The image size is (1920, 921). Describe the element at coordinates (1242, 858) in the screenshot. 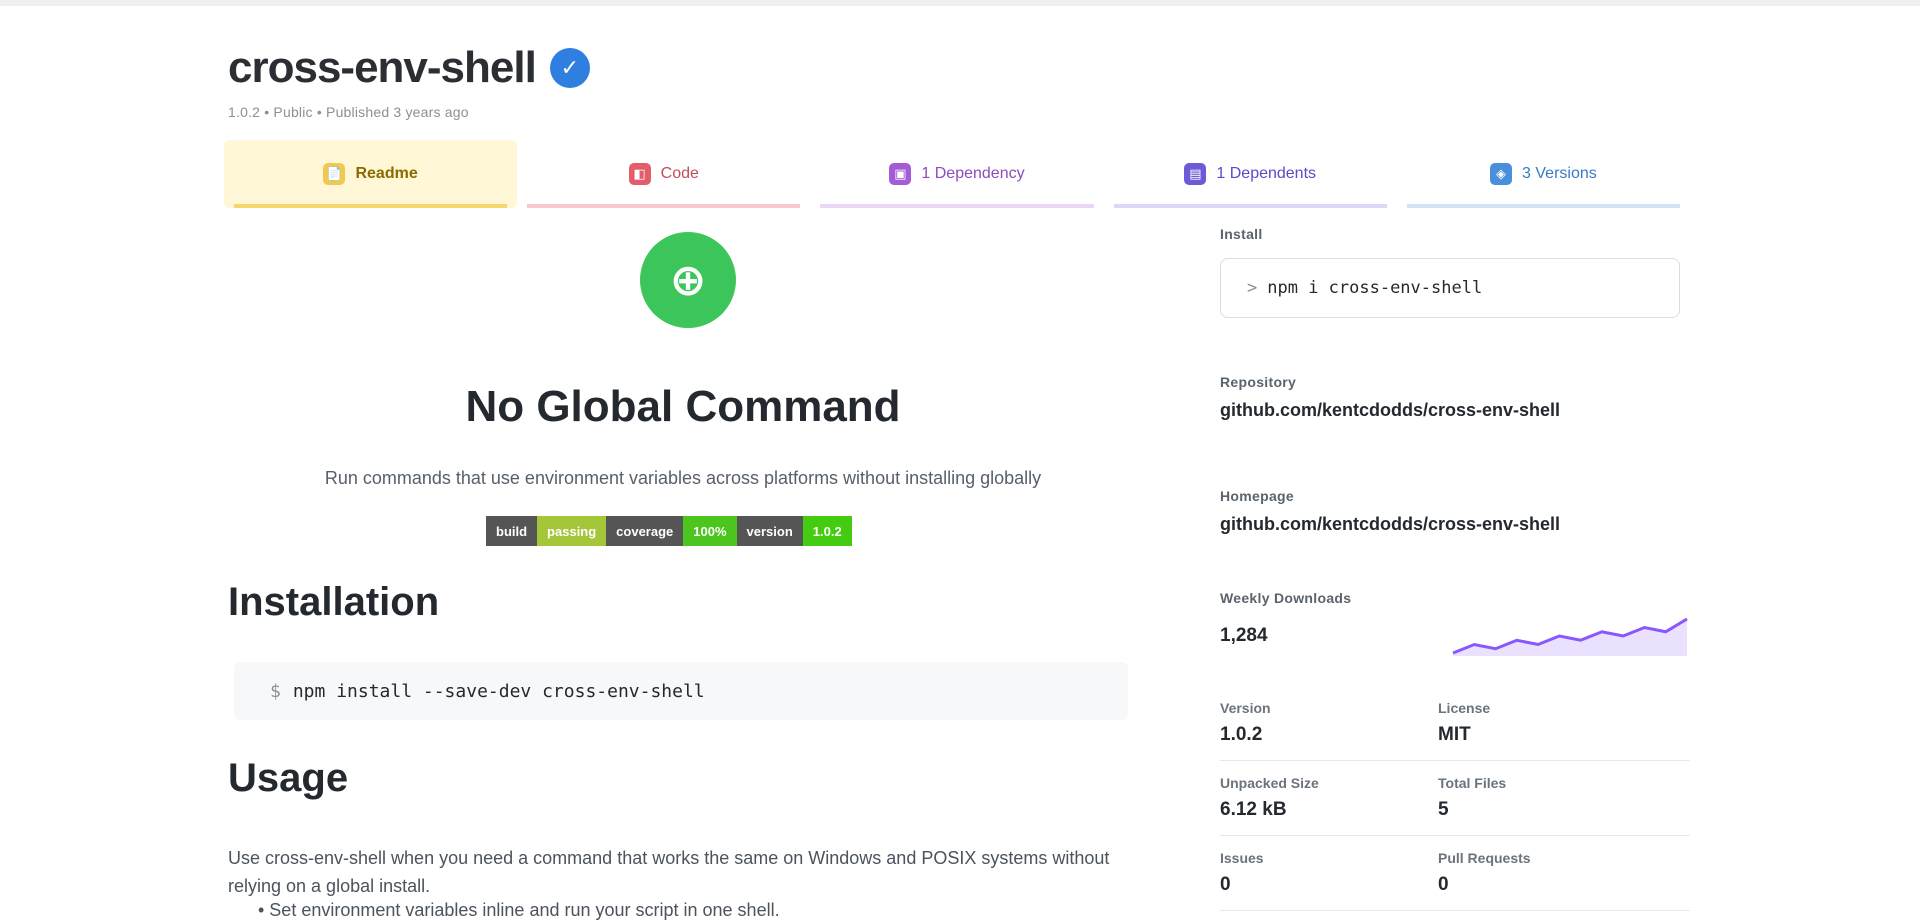

I see `stat-label: Issues` at that location.